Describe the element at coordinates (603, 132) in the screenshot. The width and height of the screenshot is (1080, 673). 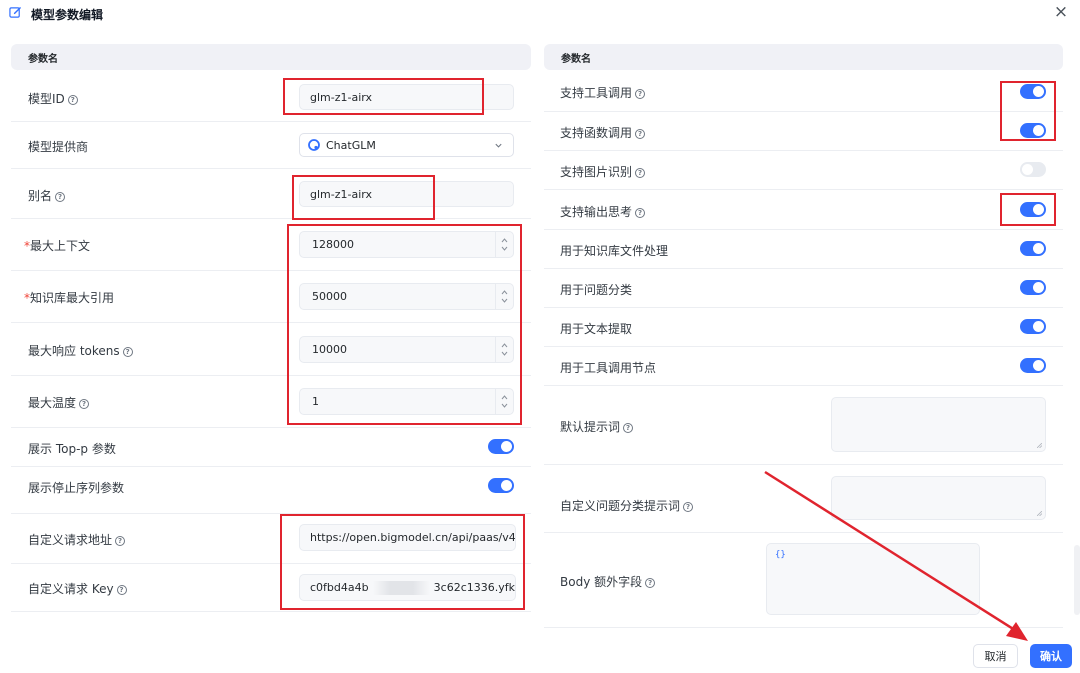
I see `function-call-row-label: 支持函数调用?` at that location.